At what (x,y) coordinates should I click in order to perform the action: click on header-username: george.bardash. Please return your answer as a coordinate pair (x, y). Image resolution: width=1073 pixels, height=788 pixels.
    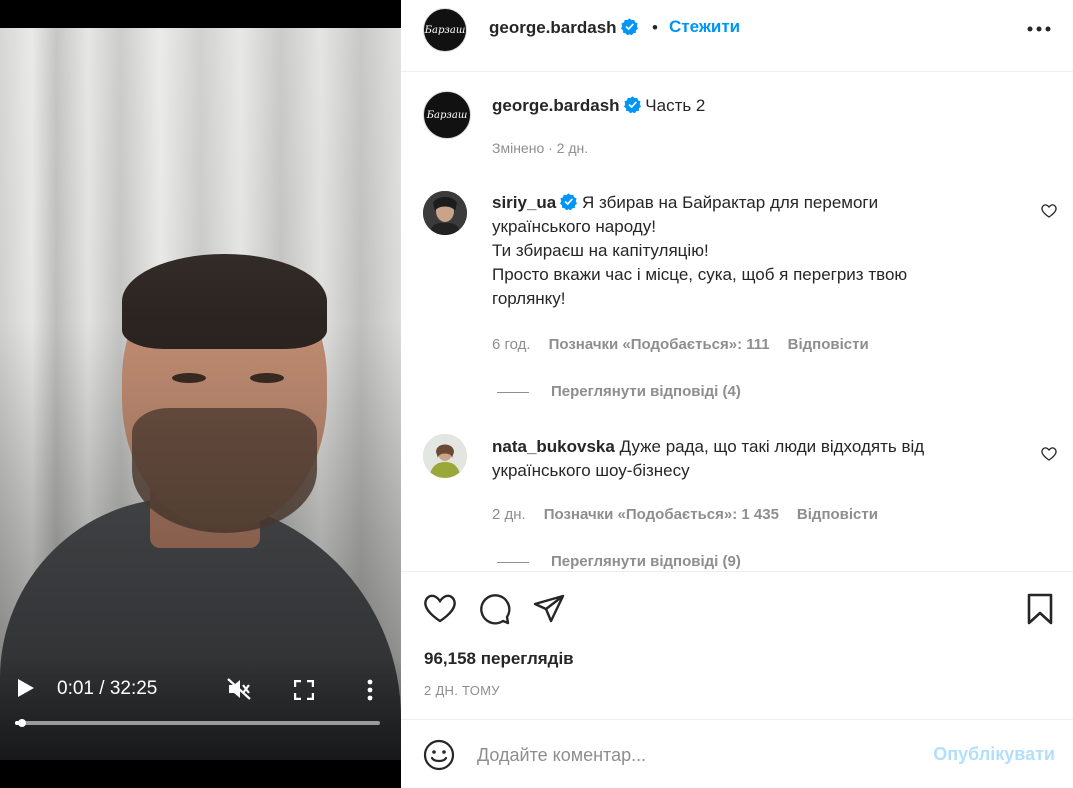
    Looking at the image, I should click on (563, 28).